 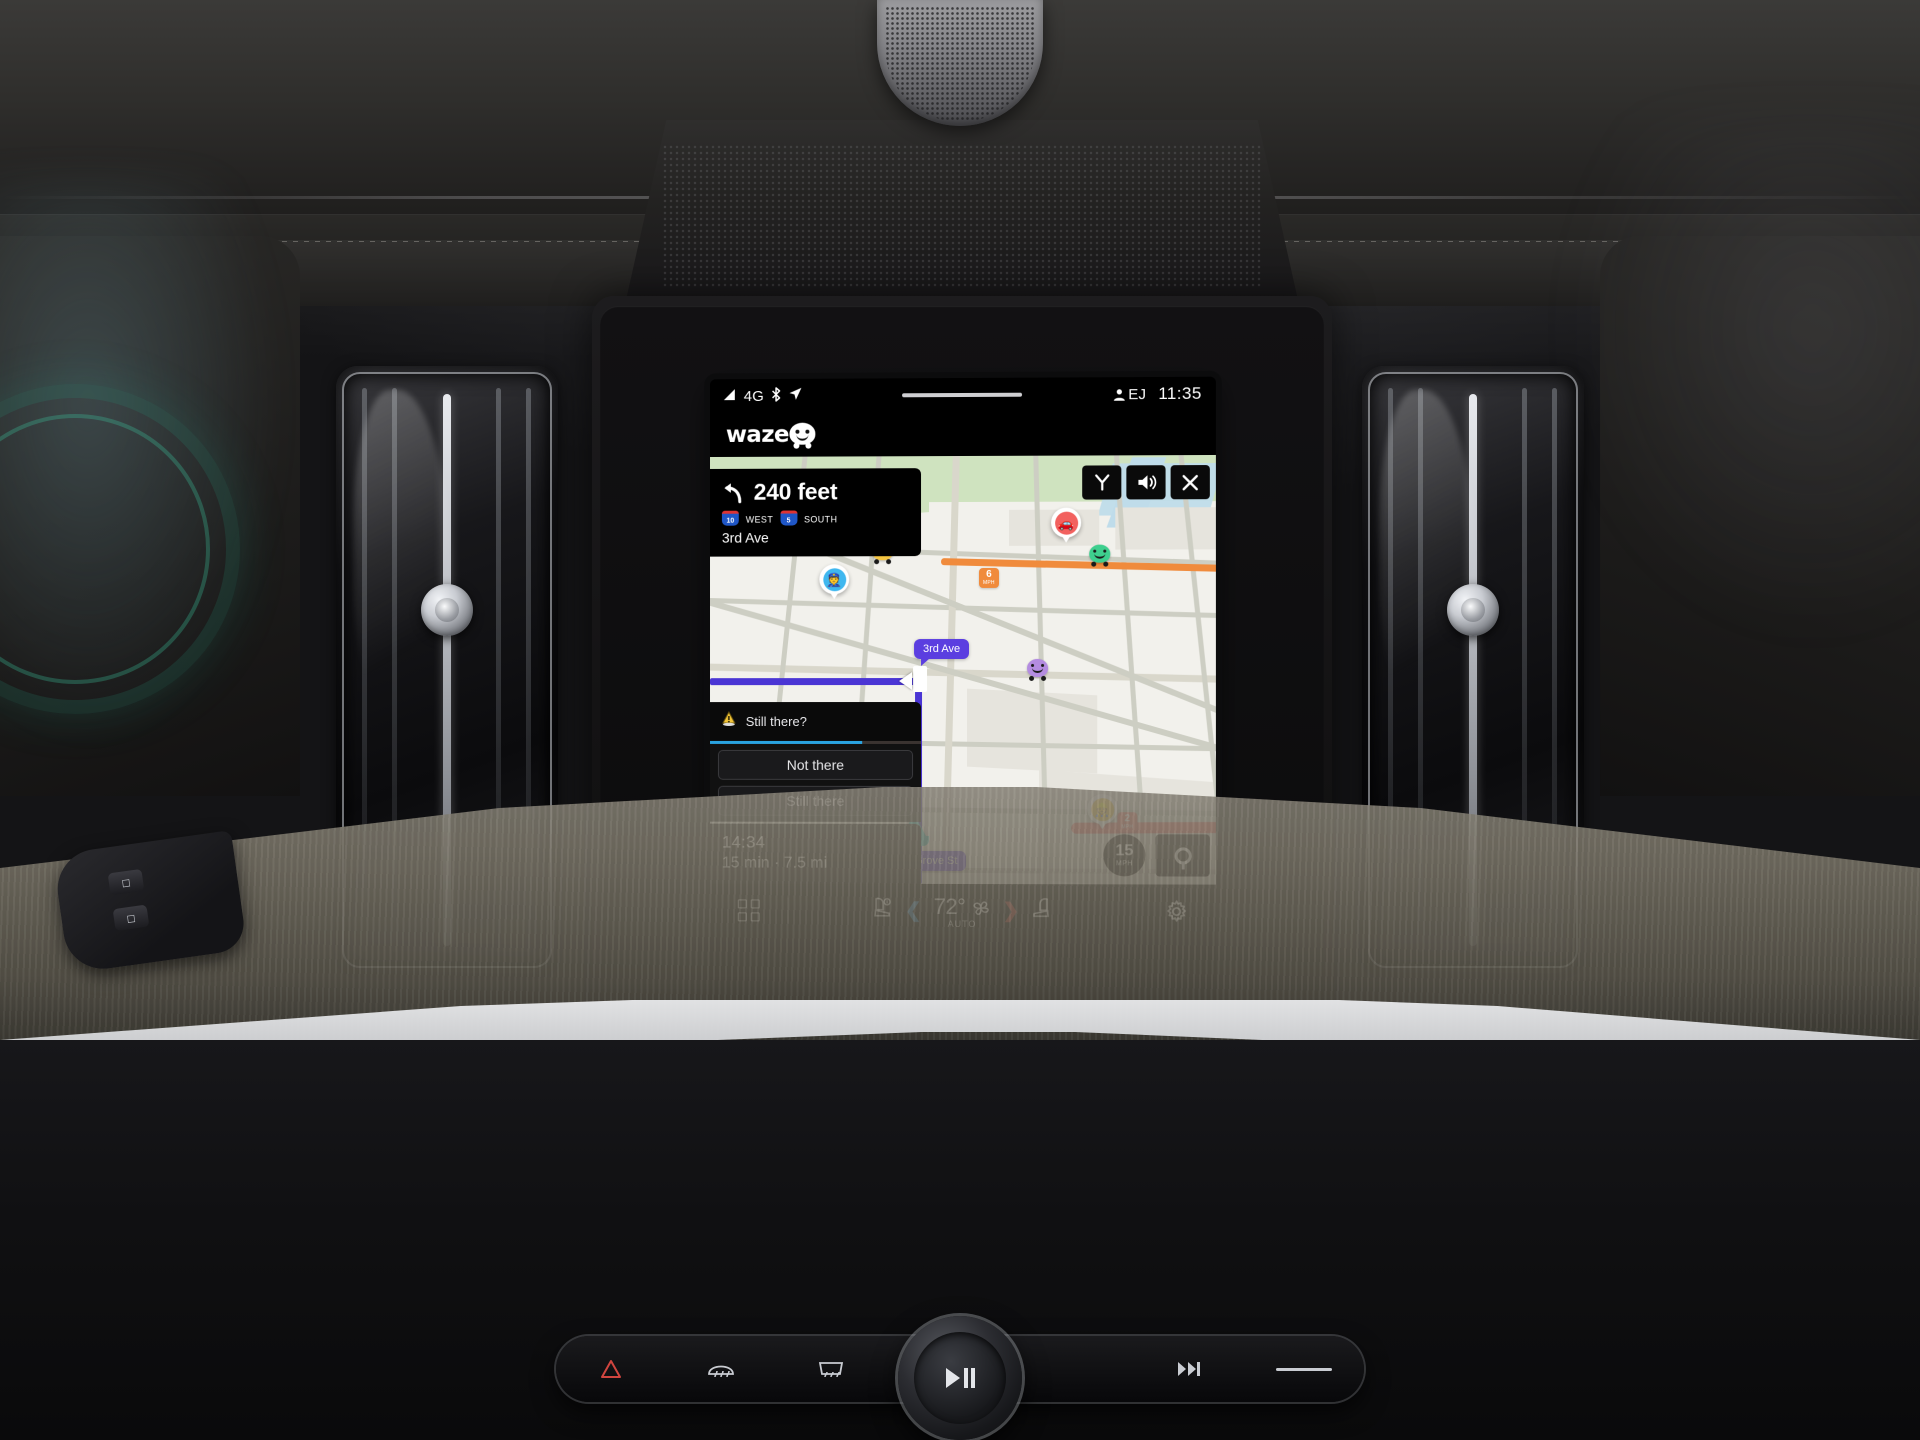 I want to click on rear-defrost-icon, so click(x=831, y=1370).